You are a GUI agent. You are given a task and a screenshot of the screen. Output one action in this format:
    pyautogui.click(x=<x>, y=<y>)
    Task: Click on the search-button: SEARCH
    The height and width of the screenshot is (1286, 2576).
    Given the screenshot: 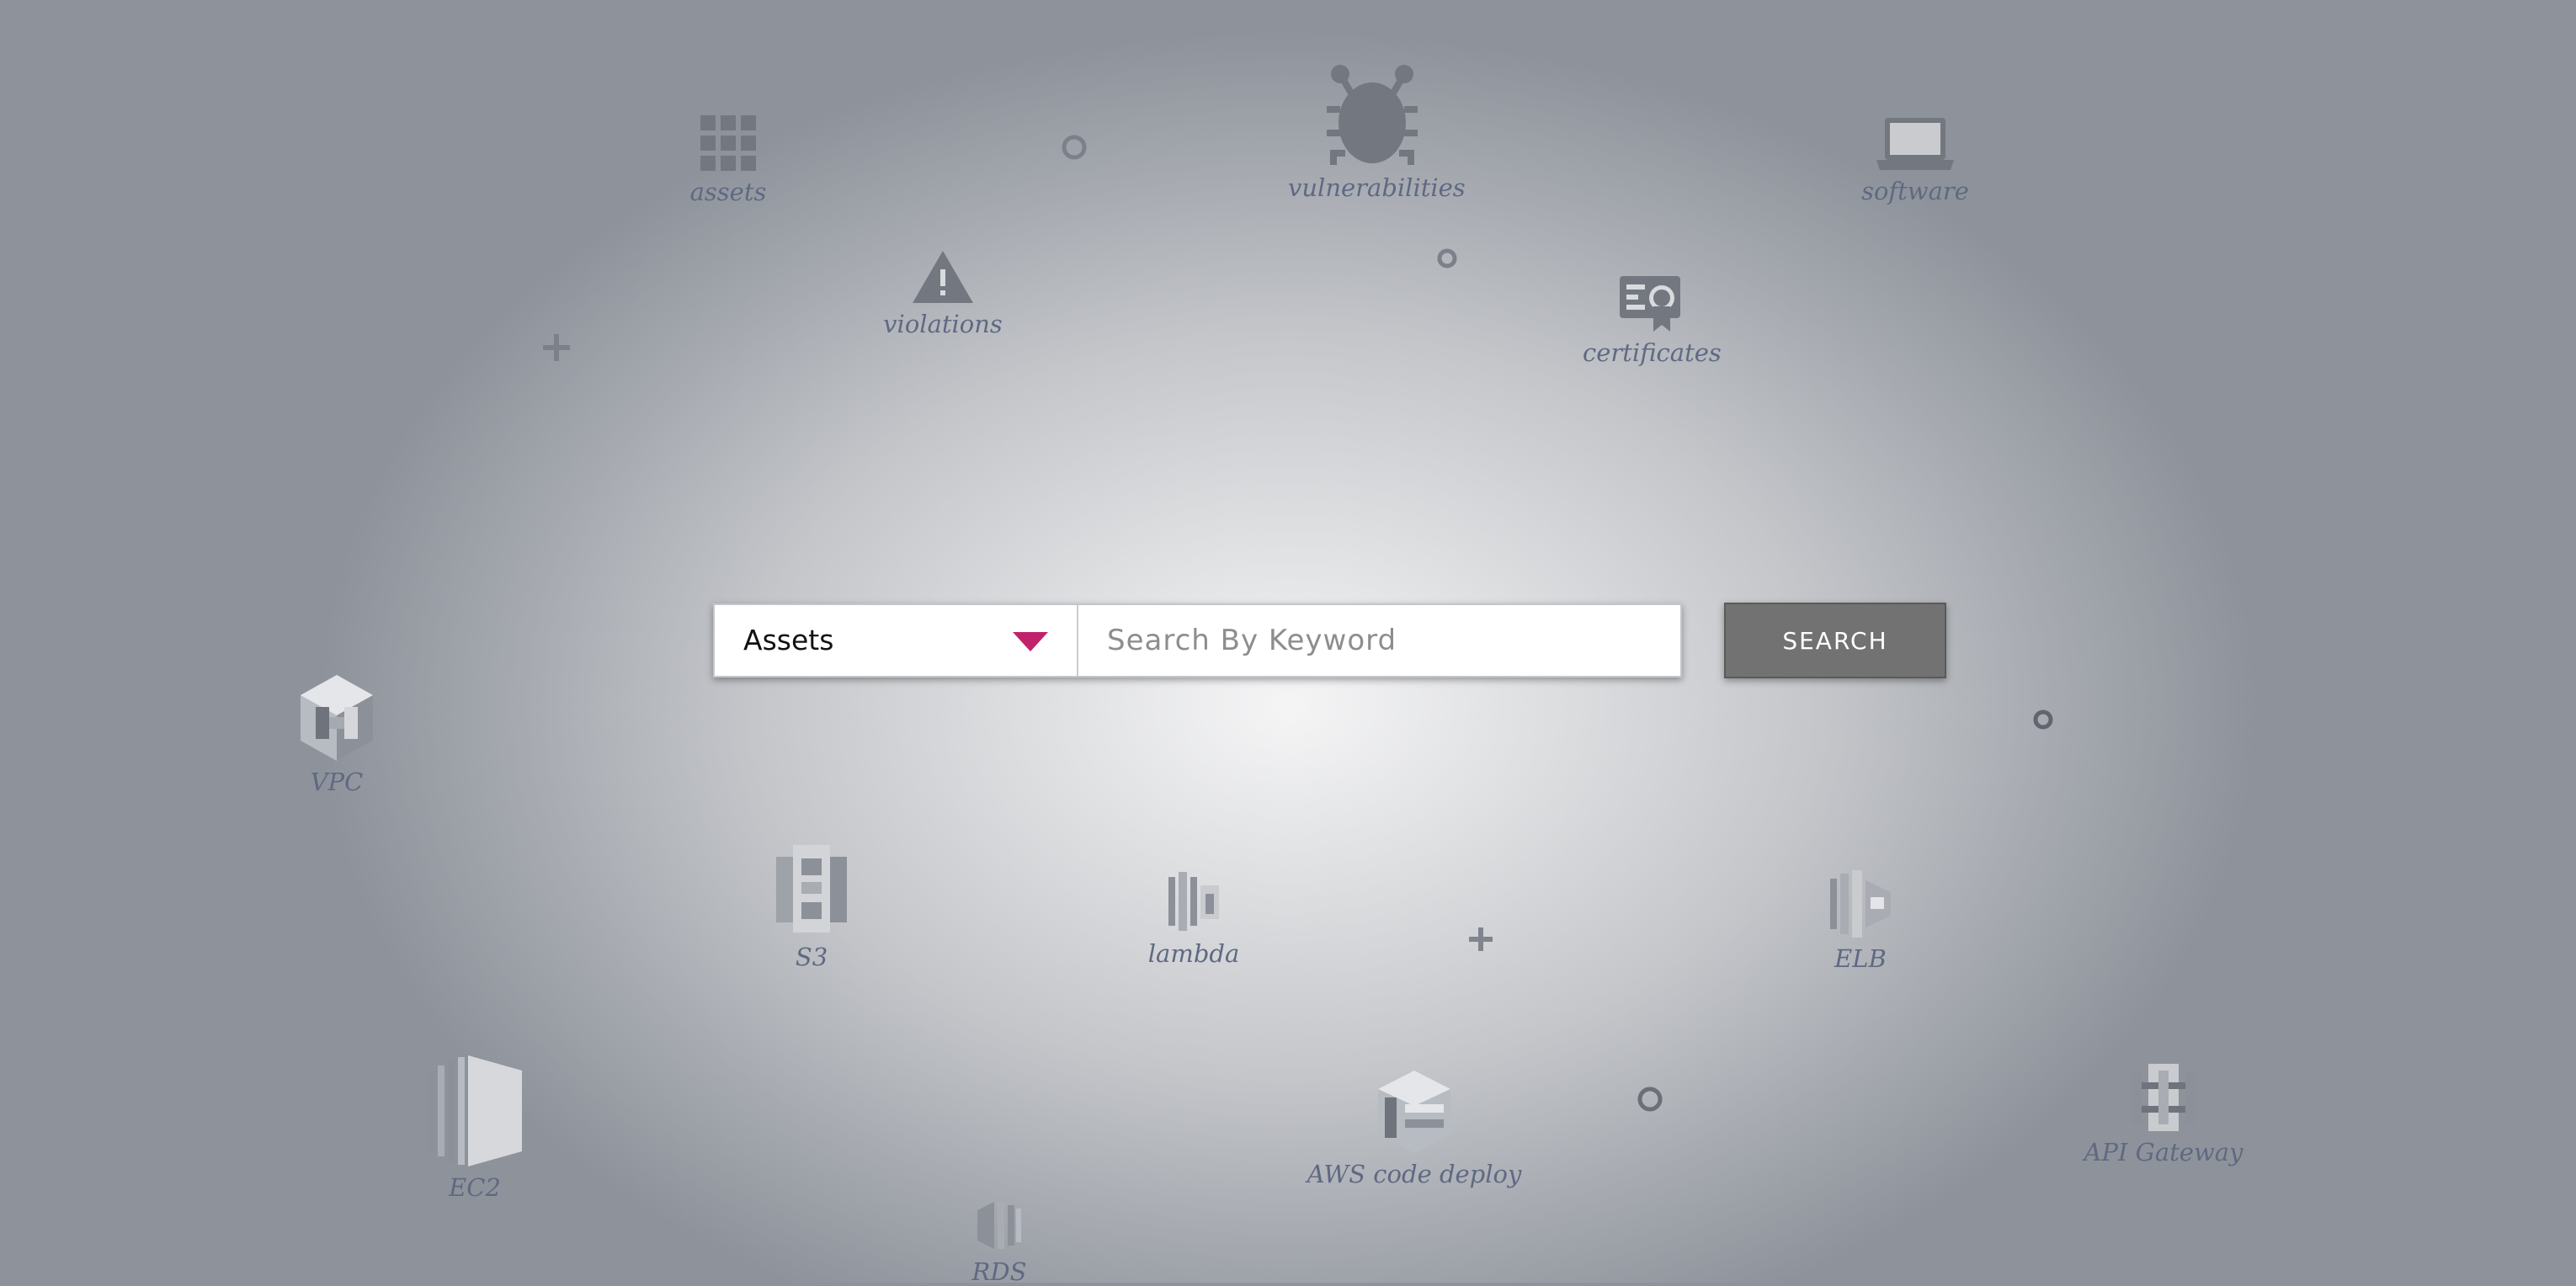 What is the action you would take?
    pyautogui.click(x=1835, y=640)
    